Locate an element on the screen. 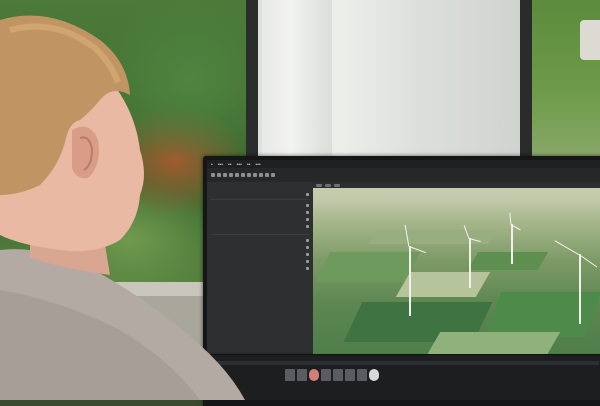 The image size is (600, 406). properties-panel is located at coordinates (260, 267).